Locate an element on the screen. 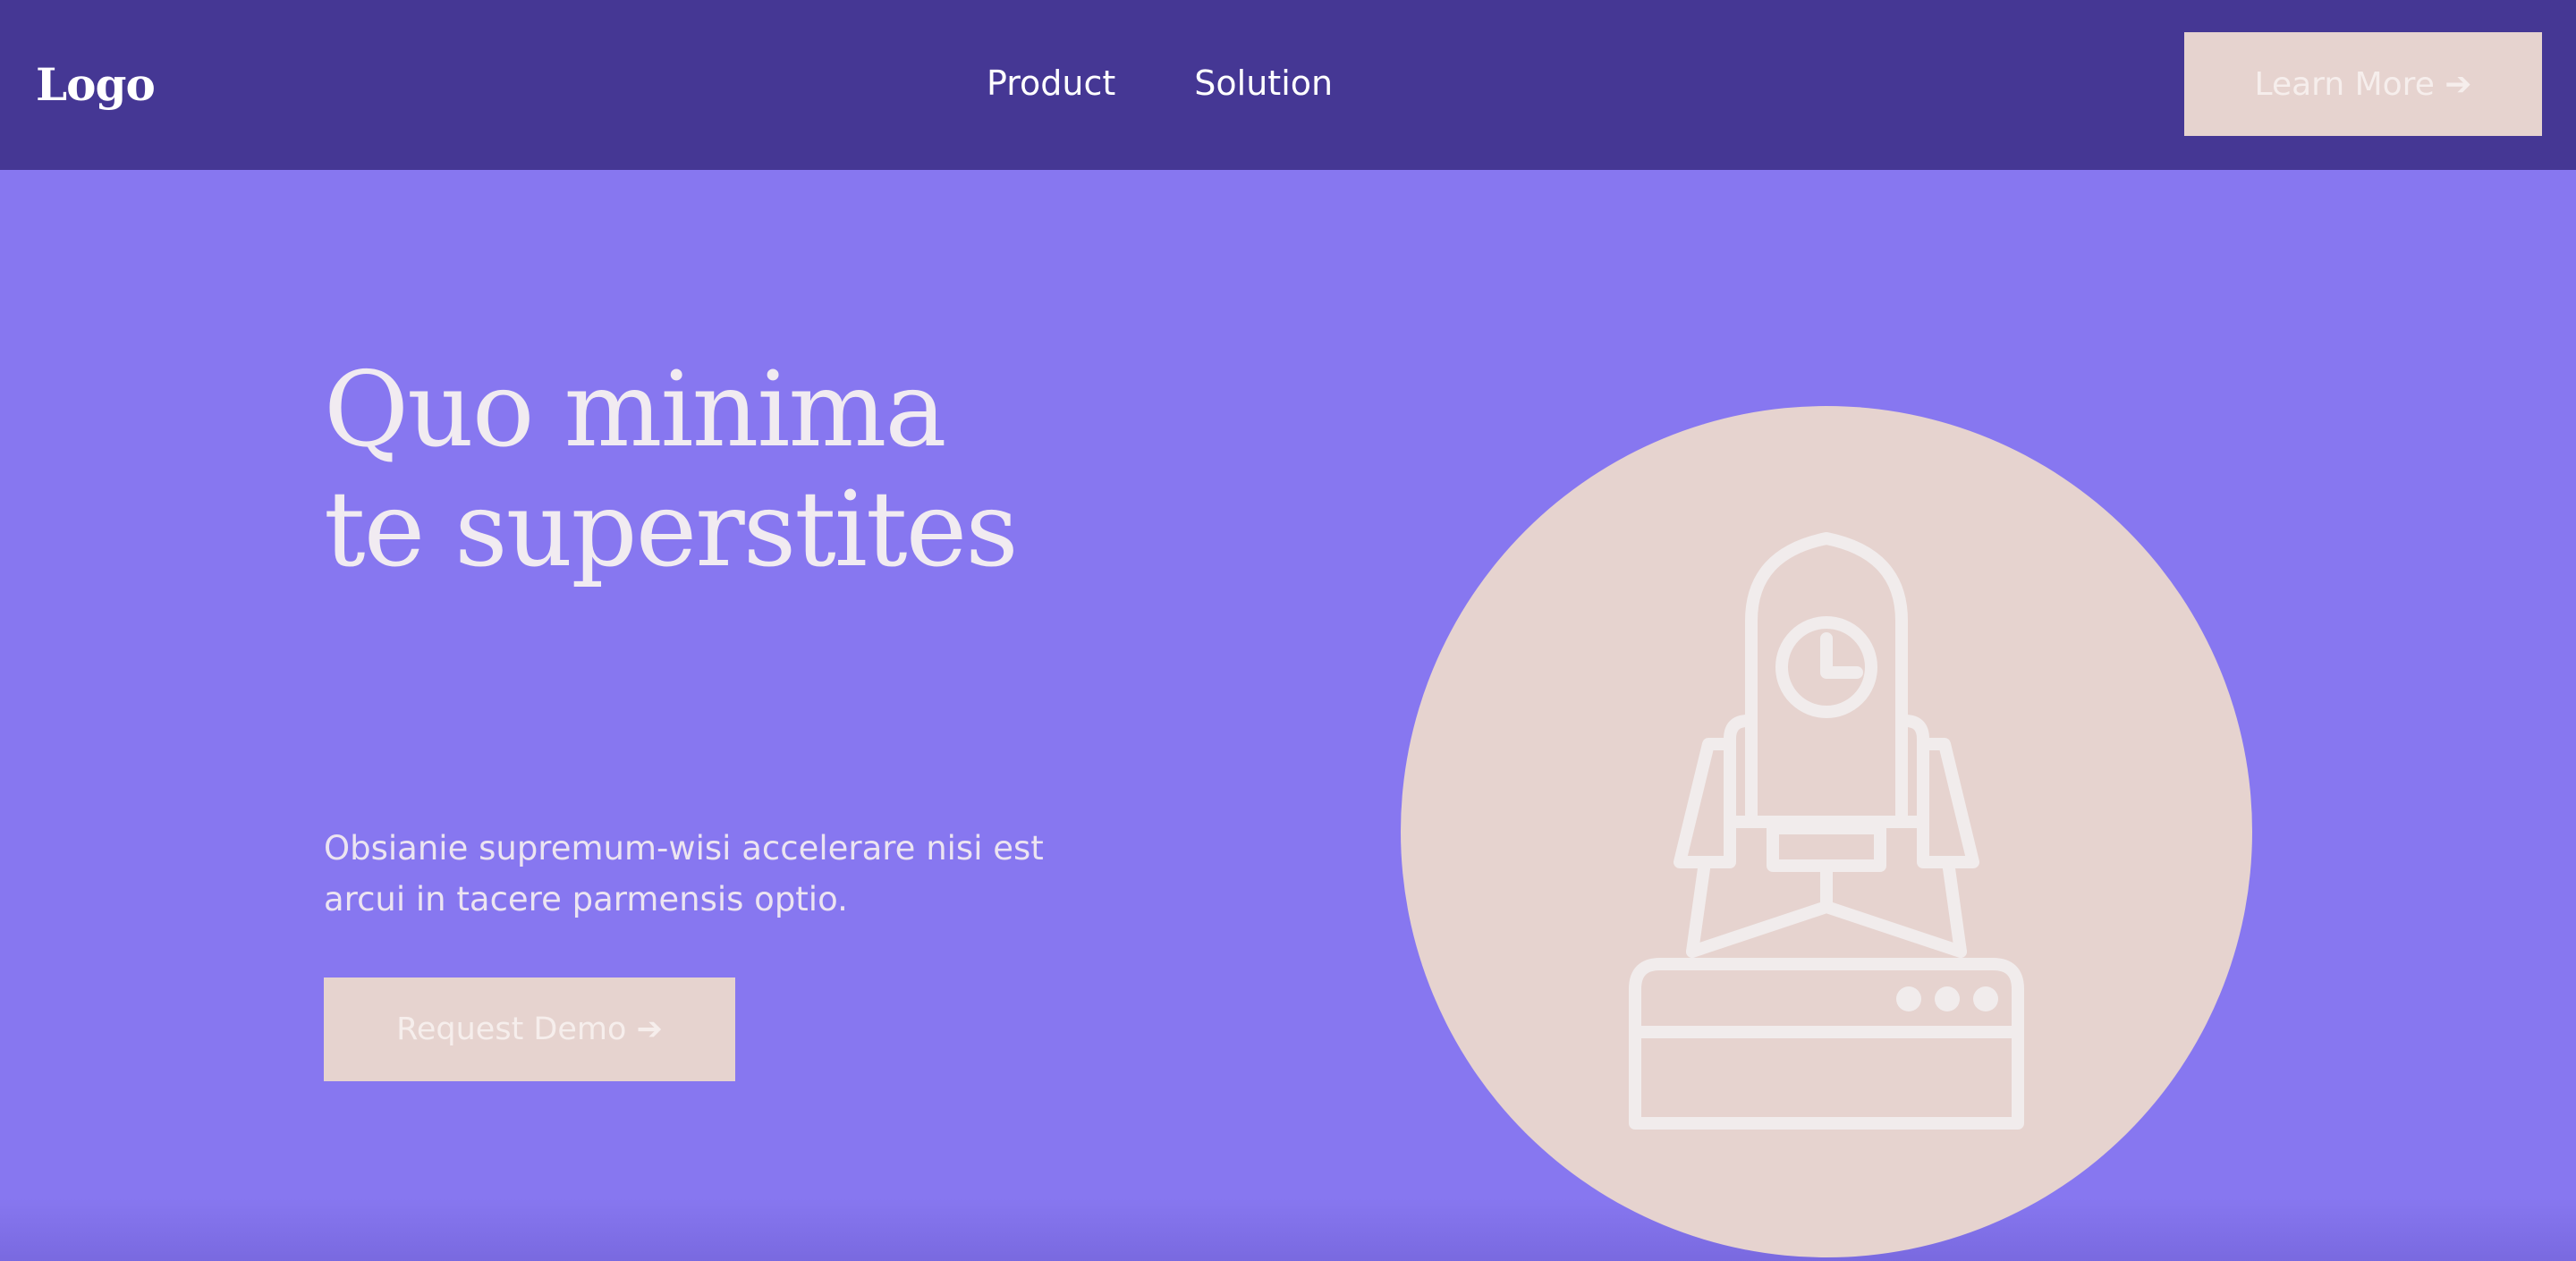  base-indicator-dots is located at coordinates (1947, 998).